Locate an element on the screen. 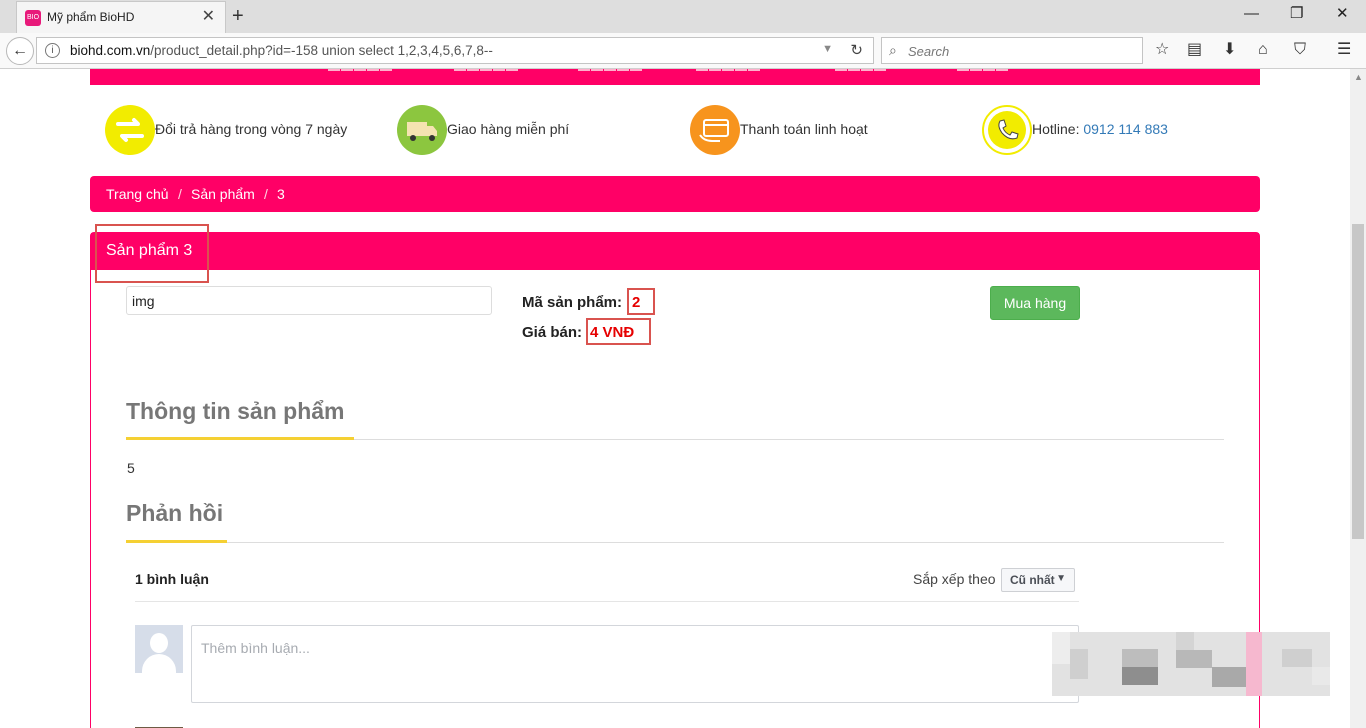 This screenshot has height=728, width=1366. phone-icon is located at coordinates (1007, 130).